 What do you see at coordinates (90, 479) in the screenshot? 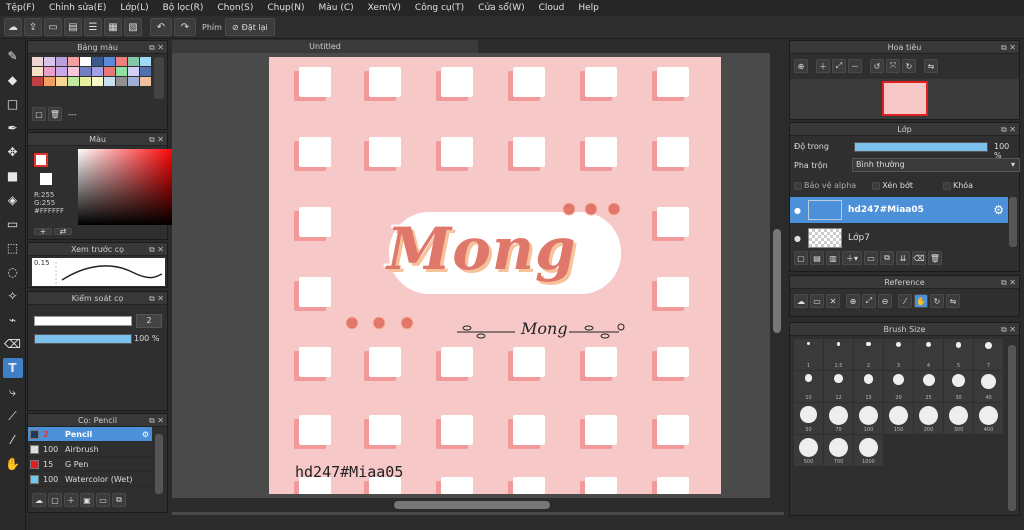
I see `brush-list-item: 100 Watercolor (Wet)` at bounding box center [90, 479].